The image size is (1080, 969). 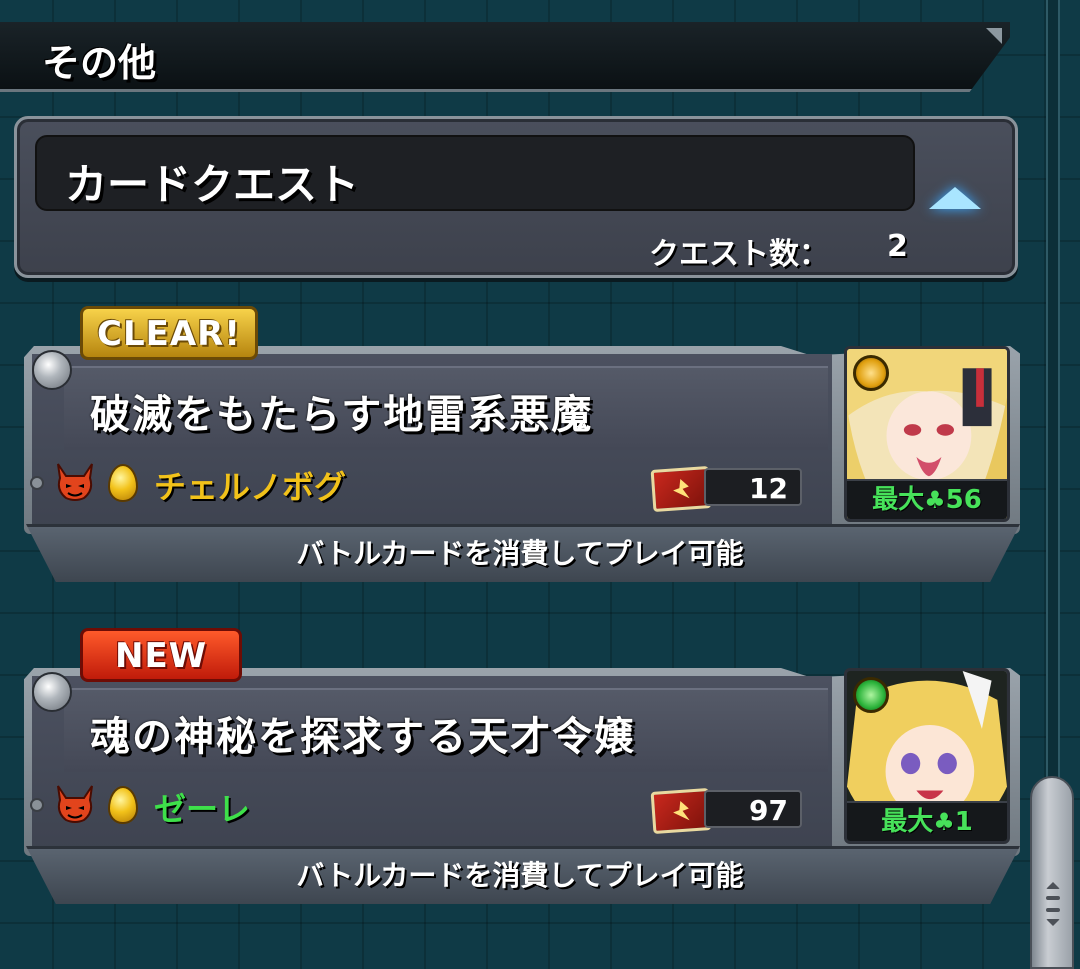 What do you see at coordinates (363, 737) in the screenshot?
I see `quest-title: 魂の神秘を探求する天才令嬢` at bounding box center [363, 737].